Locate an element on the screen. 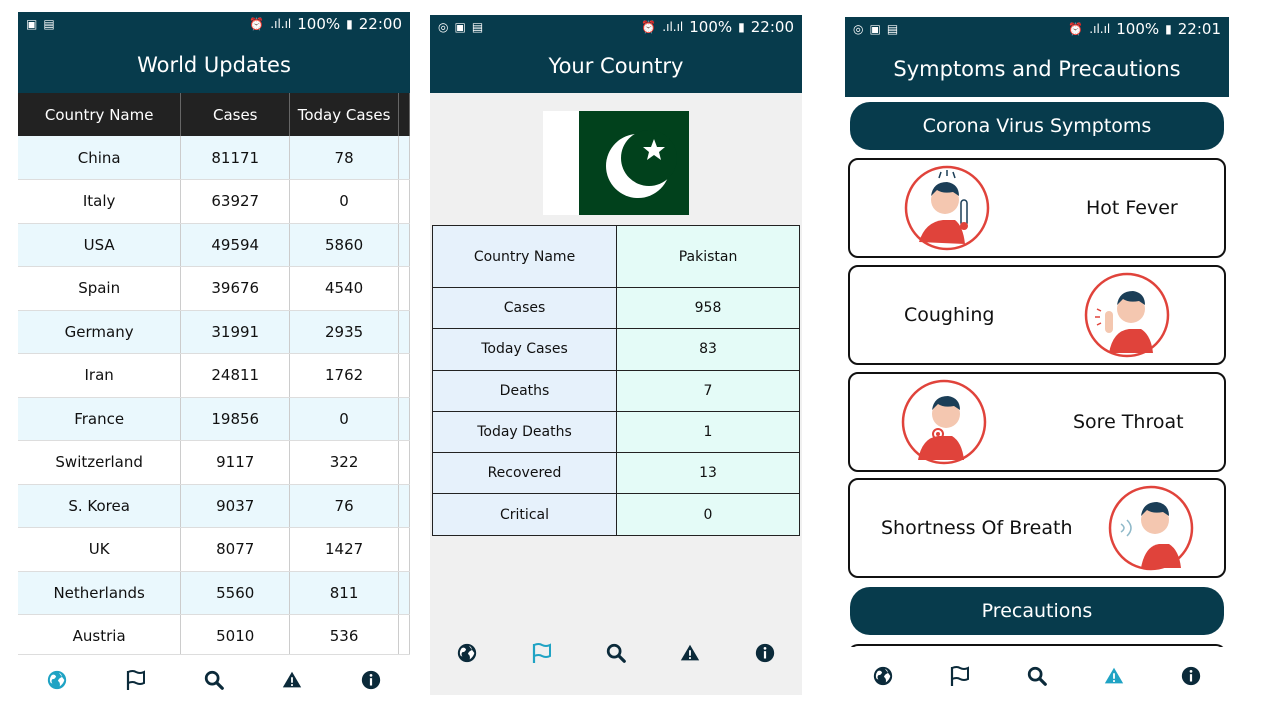 This screenshot has width=1280, height=720. country-cell: China is located at coordinates (100, 158).